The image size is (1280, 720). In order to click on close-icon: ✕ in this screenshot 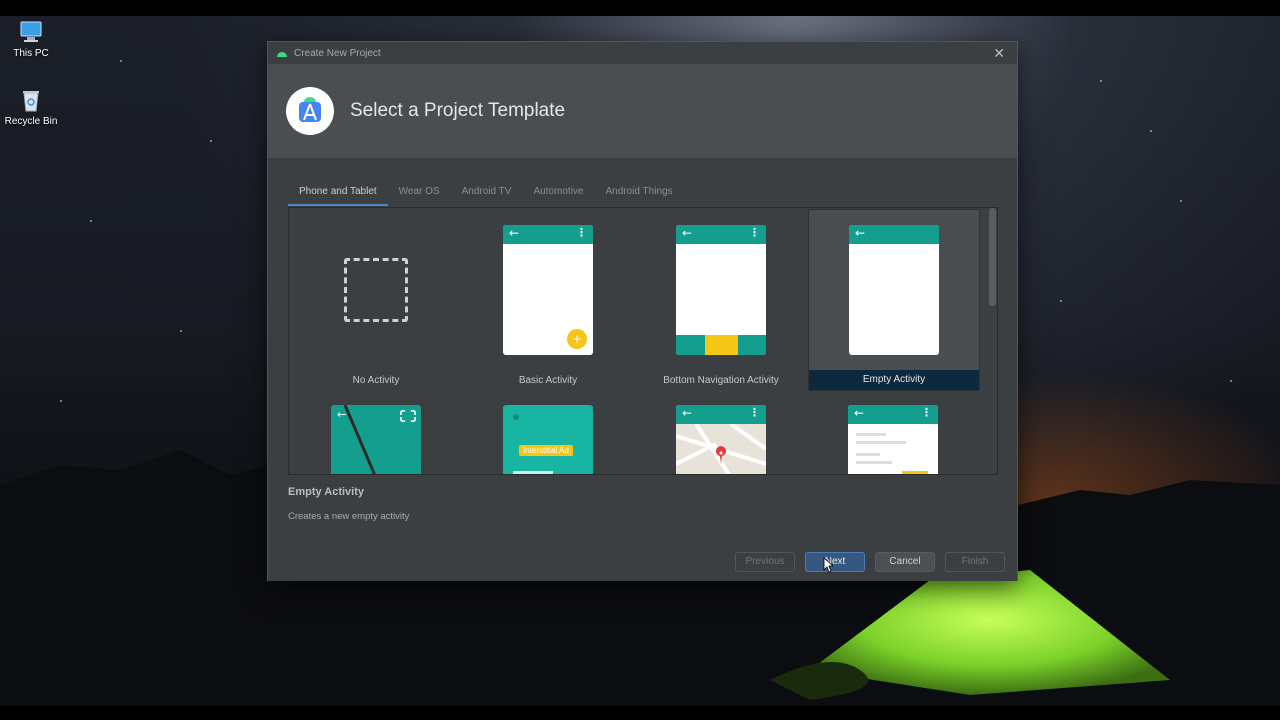, I will do `click(999, 53)`.